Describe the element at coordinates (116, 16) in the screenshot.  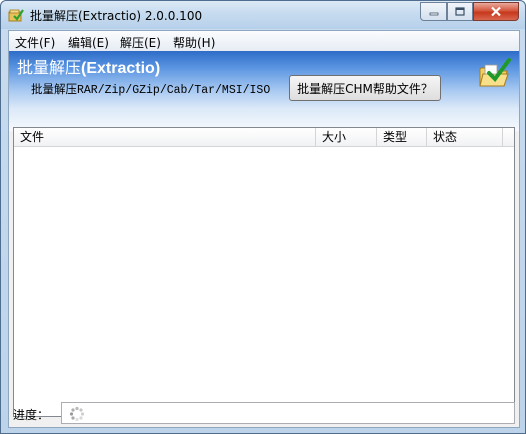
I see `window-title: 批量解压(Extractio) 2.0.0.100` at that location.